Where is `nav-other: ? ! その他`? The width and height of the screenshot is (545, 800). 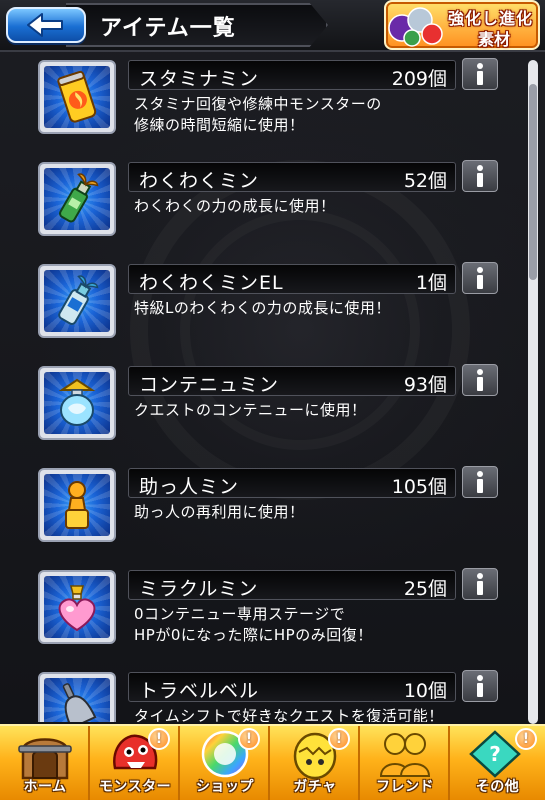 nav-other: ? ! その他 is located at coordinates (497, 763).